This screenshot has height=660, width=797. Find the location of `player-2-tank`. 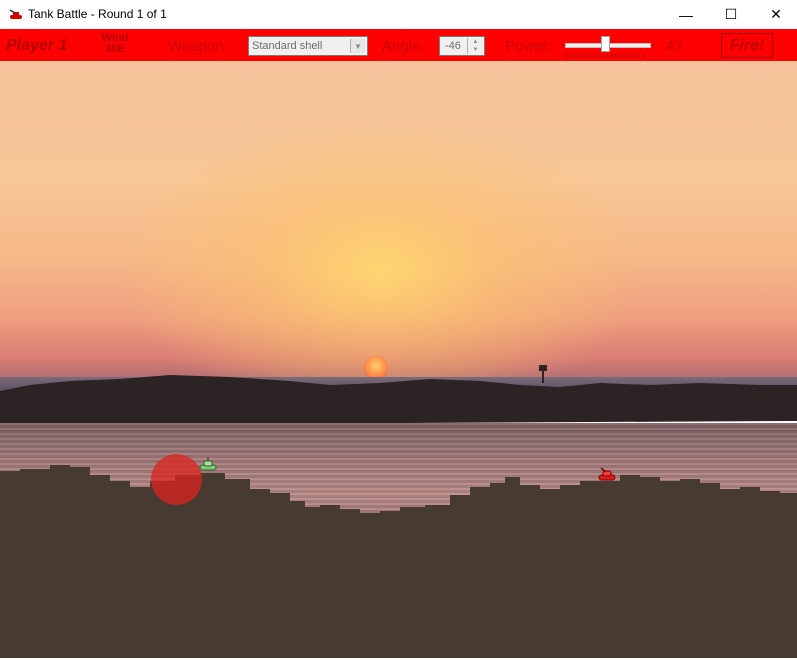

player-2-tank is located at coordinates (607, 474).